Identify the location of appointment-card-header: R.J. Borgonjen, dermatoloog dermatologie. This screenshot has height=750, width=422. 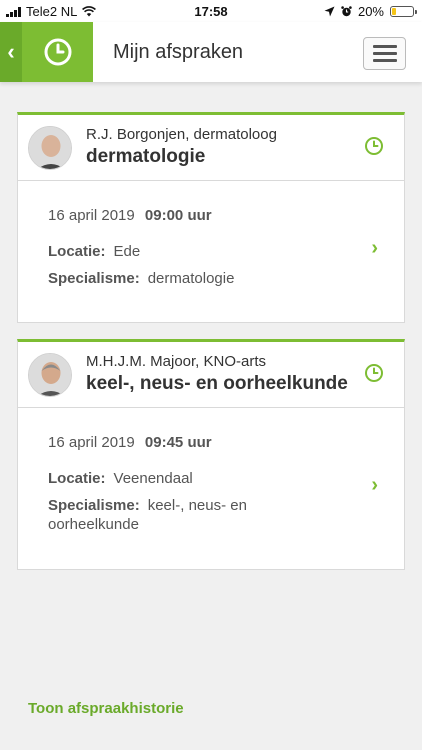
(211, 148).